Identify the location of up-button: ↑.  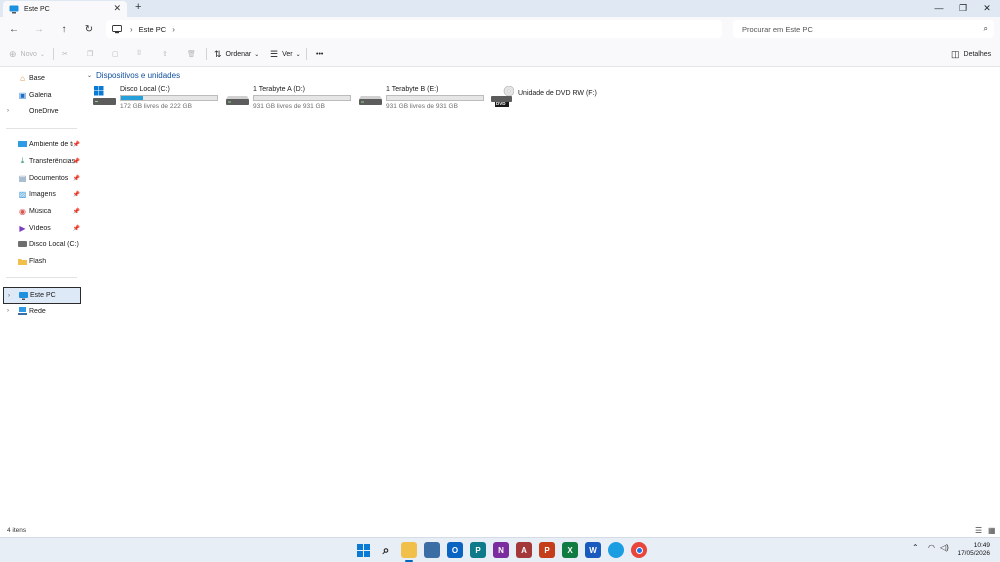
(64, 29).